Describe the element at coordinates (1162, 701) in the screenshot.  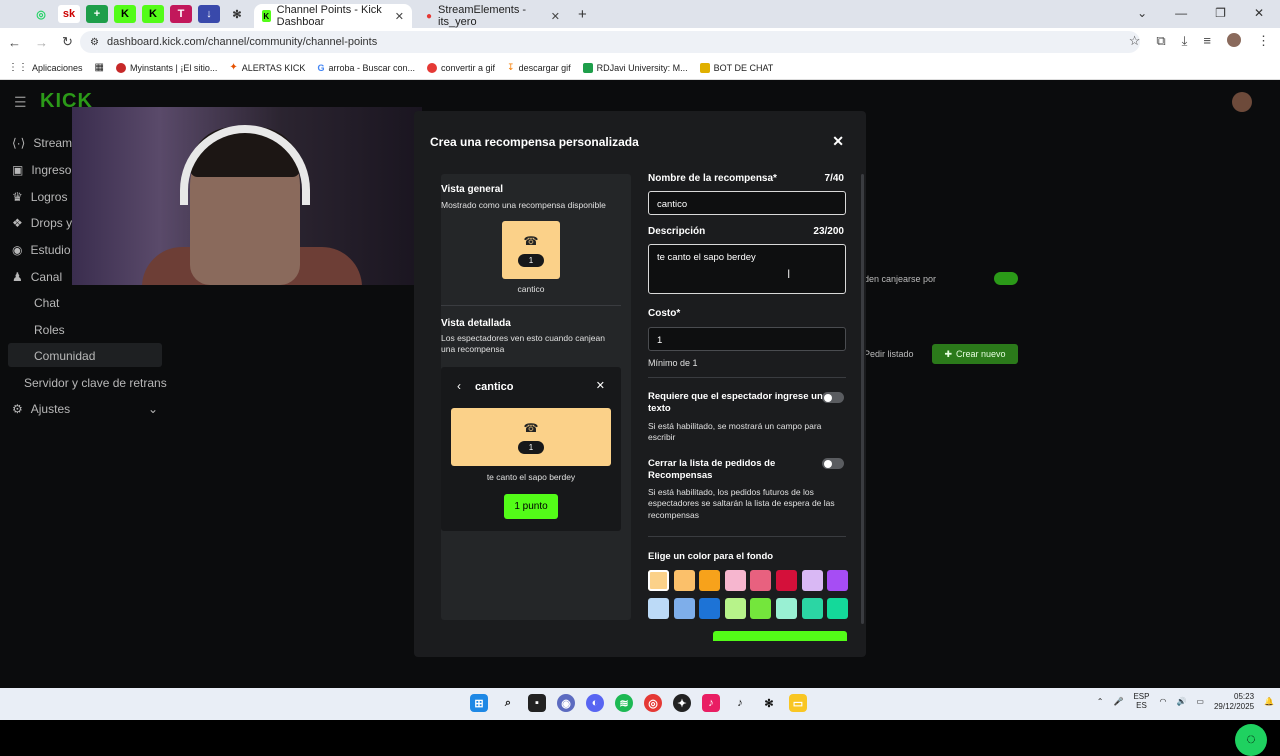
I see `wifi-icon: ◠` at that location.